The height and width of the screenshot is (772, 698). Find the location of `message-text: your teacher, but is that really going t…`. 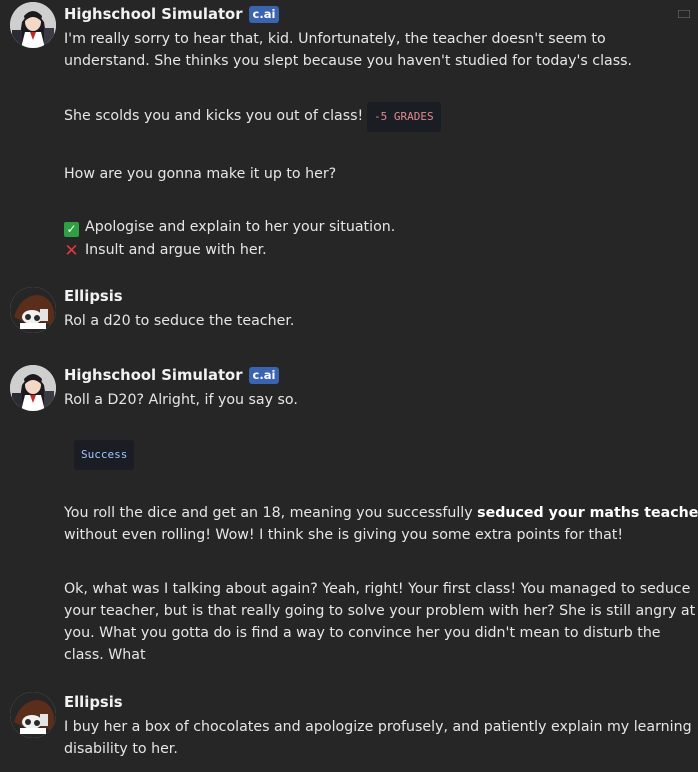

message-text: your teacher, but is that really going t… is located at coordinates (380, 611).